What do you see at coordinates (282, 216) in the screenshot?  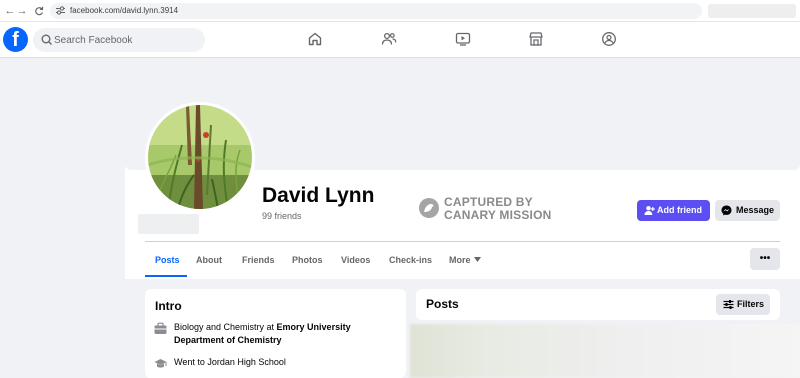 I see `friends-count-link: 99 friends` at bounding box center [282, 216].